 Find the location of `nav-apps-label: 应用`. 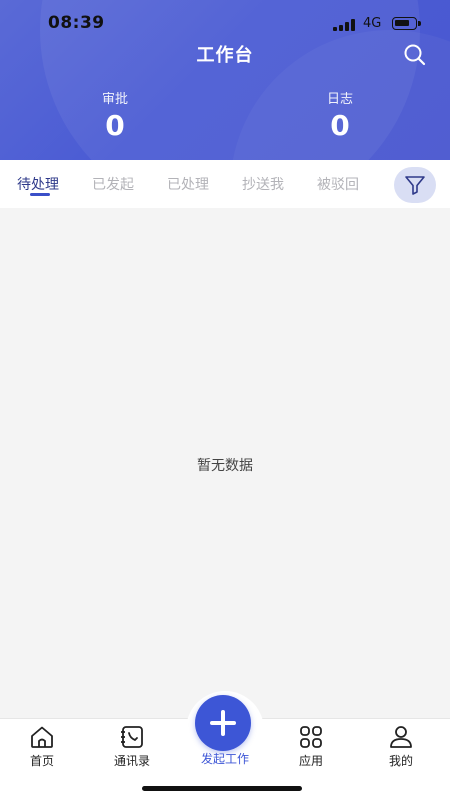

nav-apps-label: 应用 is located at coordinates (310, 761).